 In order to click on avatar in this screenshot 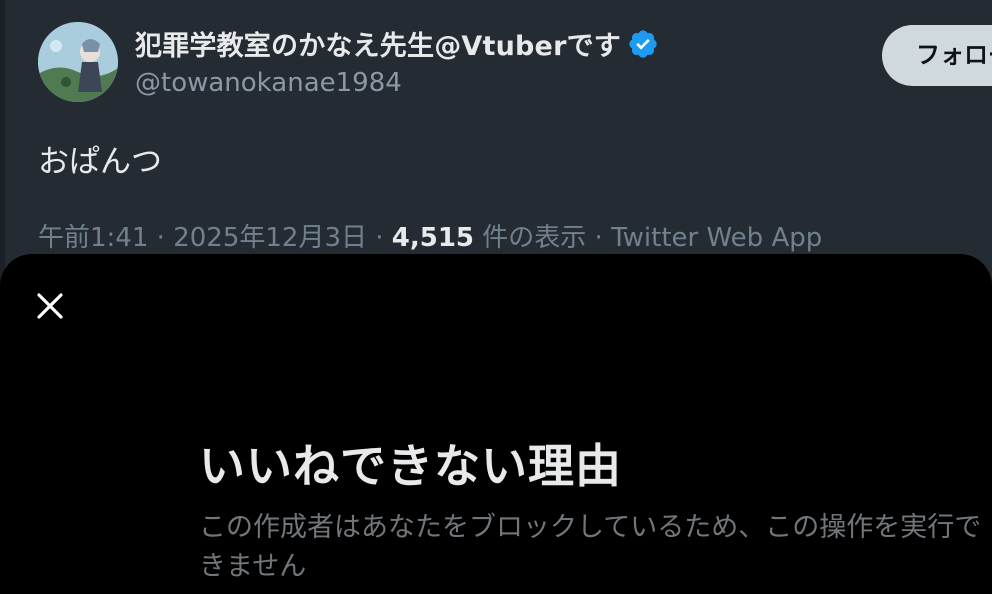, I will do `click(78, 62)`.